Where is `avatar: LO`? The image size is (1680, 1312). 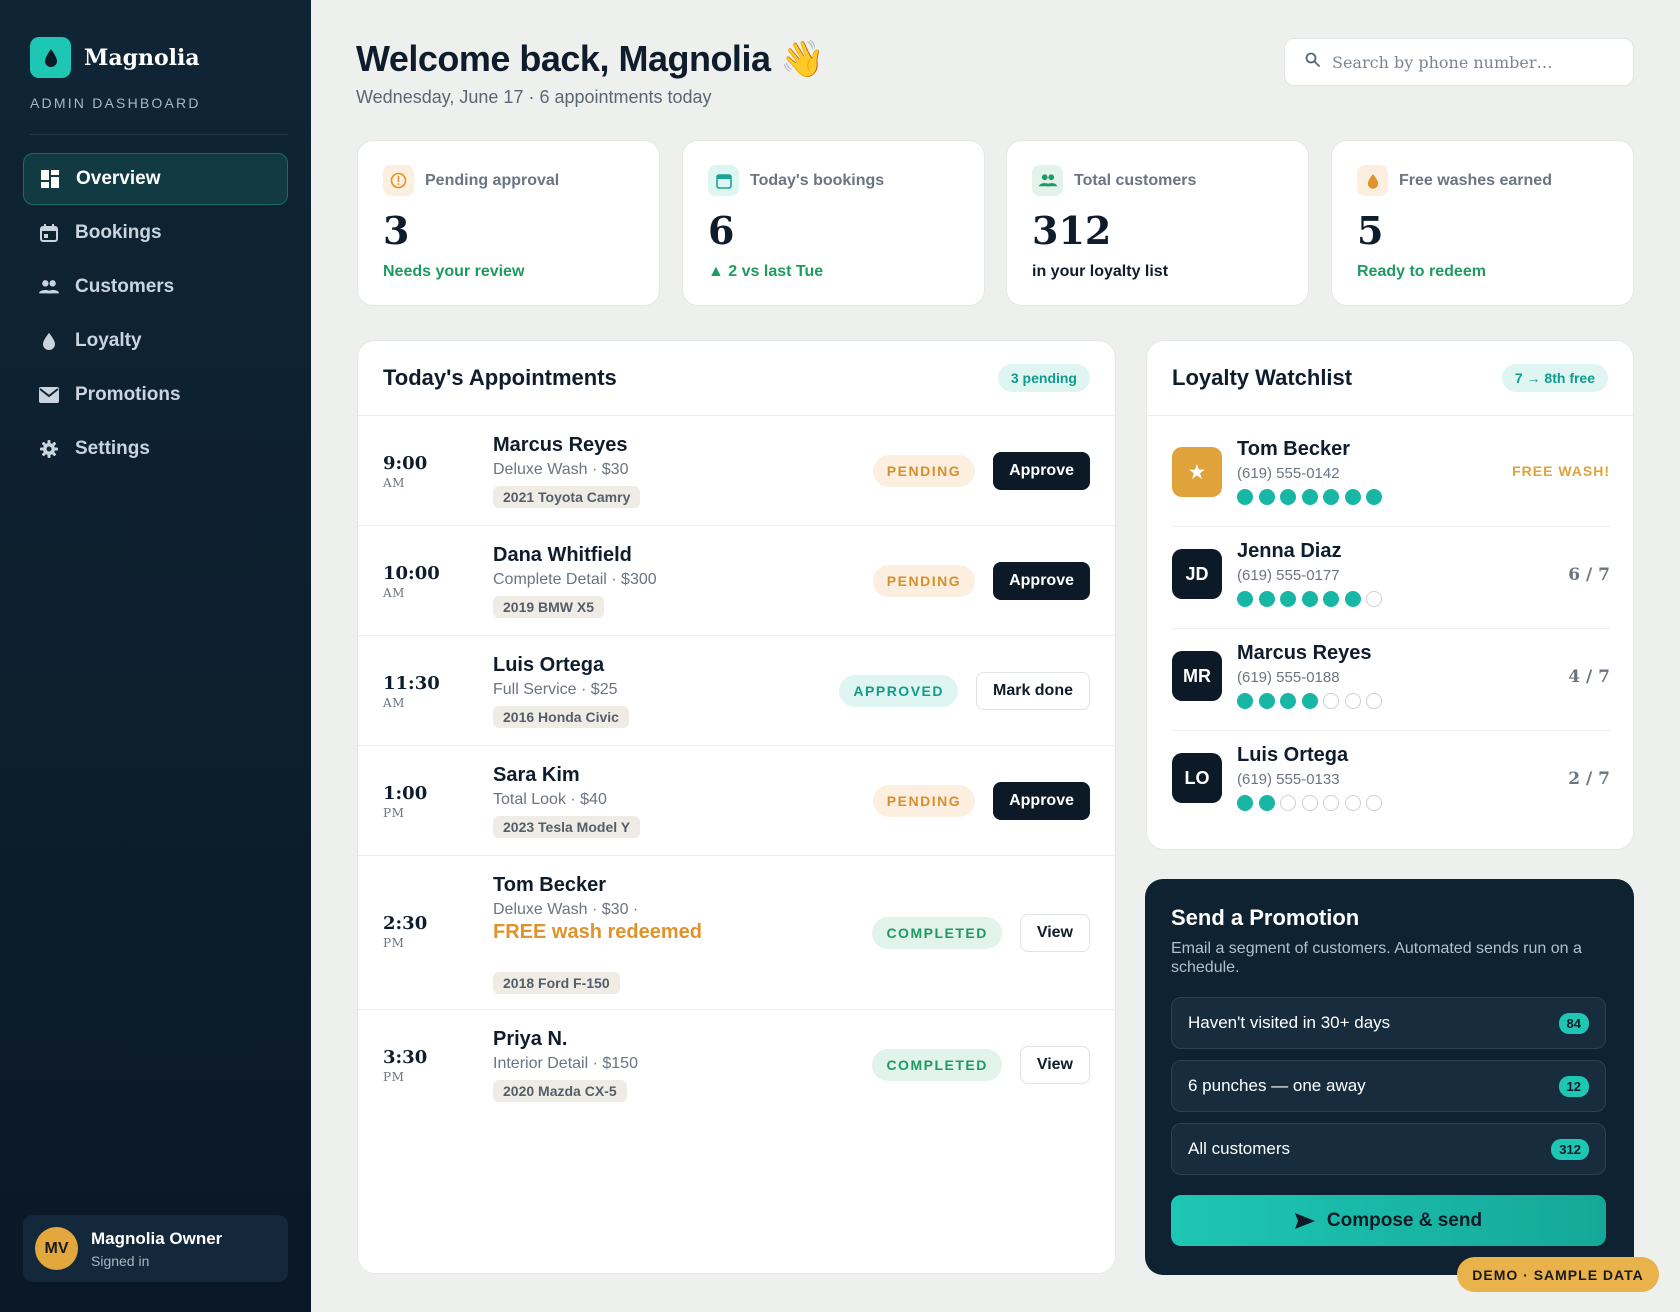
avatar: LO is located at coordinates (1197, 778).